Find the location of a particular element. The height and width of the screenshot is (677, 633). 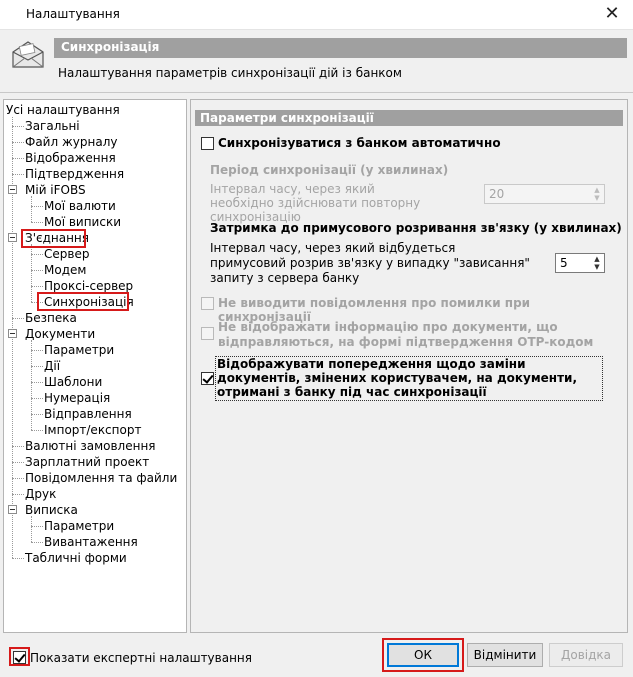

tree-item-security: Безпека is located at coordinates (51, 318).